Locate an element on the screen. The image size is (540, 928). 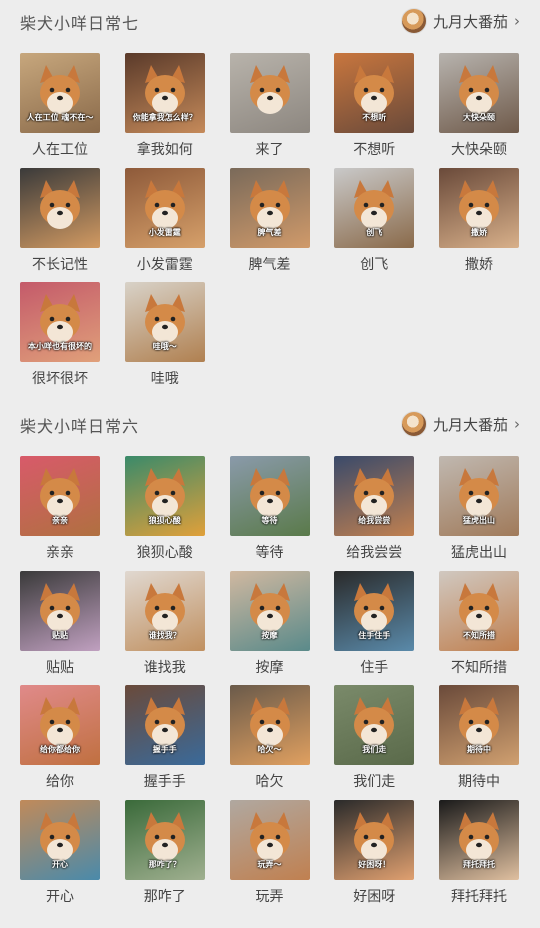
sticker-thumbnail: 开心 is located at coordinates (60, 839).